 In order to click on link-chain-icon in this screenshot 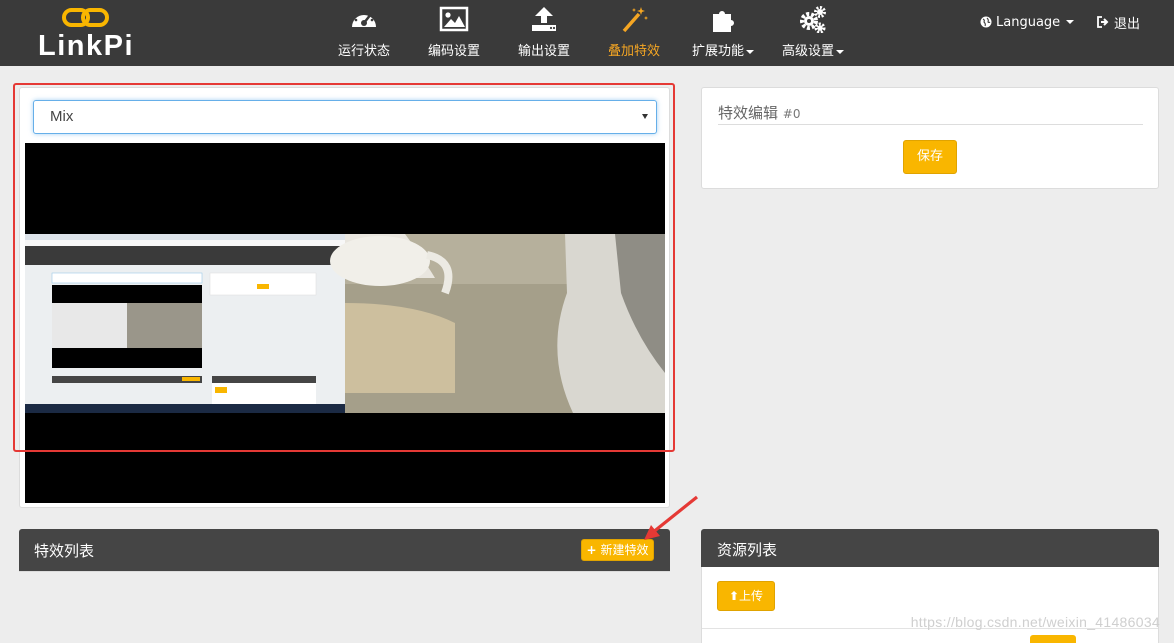, I will do `click(85, 17)`.